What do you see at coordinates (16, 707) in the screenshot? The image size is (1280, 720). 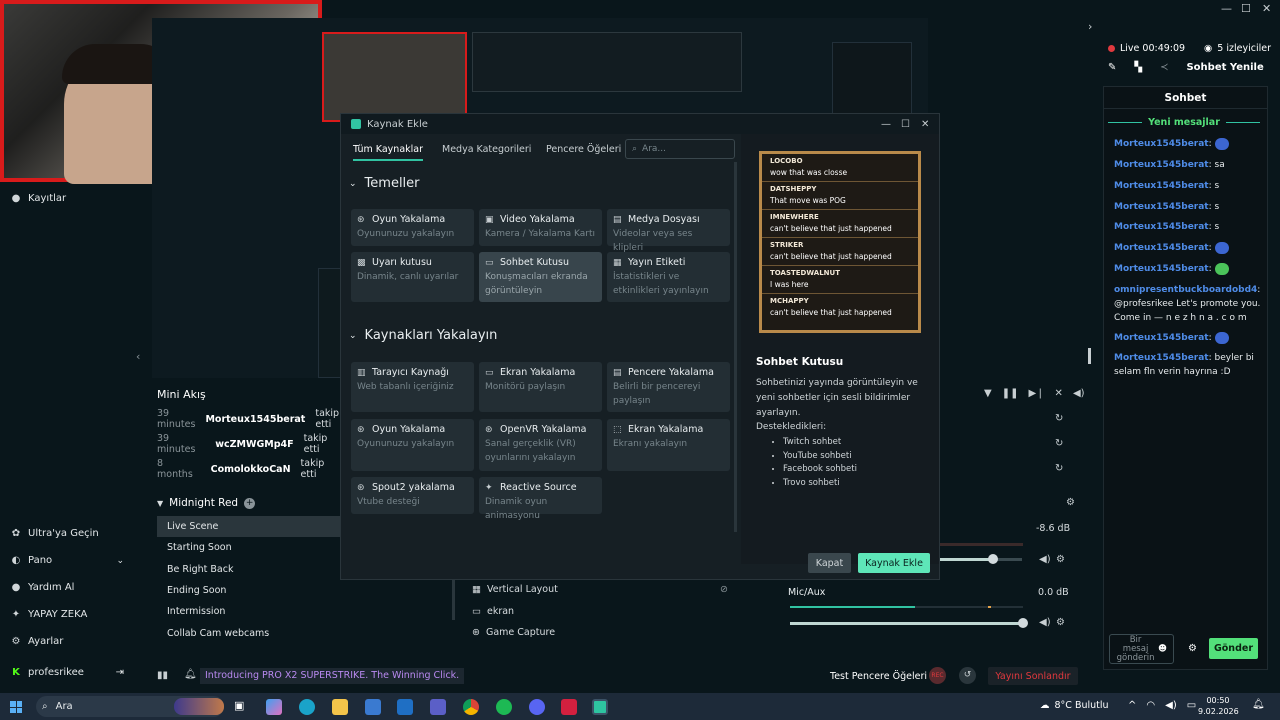 I see `windows-start-icon` at bounding box center [16, 707].